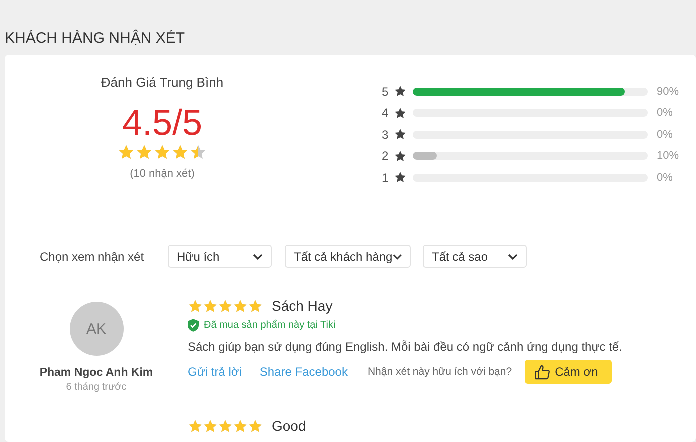  What do you see at coordinates (440, 372) in the screenshot?
I see `helpful-question: Nhận xét này hữu ích với bạn?` at bounding box center [440, 372].